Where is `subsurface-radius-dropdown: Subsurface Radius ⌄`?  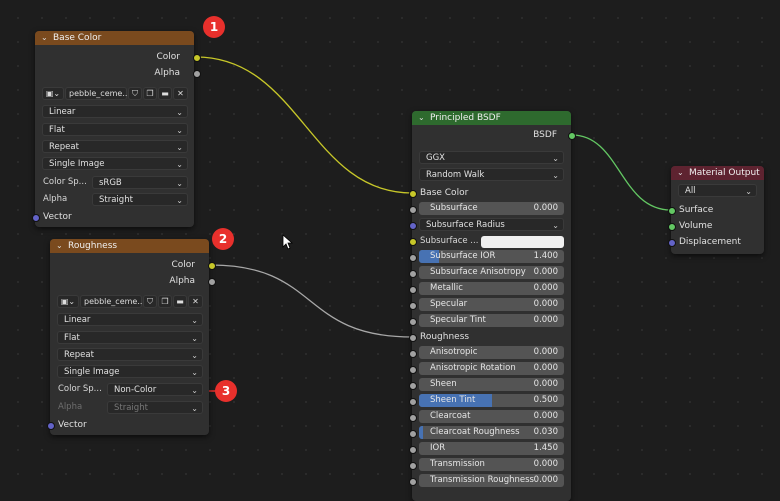 subsurface-radius-dropdown: Subsurface Radius ⌄ is located at coordinates (491, 224).